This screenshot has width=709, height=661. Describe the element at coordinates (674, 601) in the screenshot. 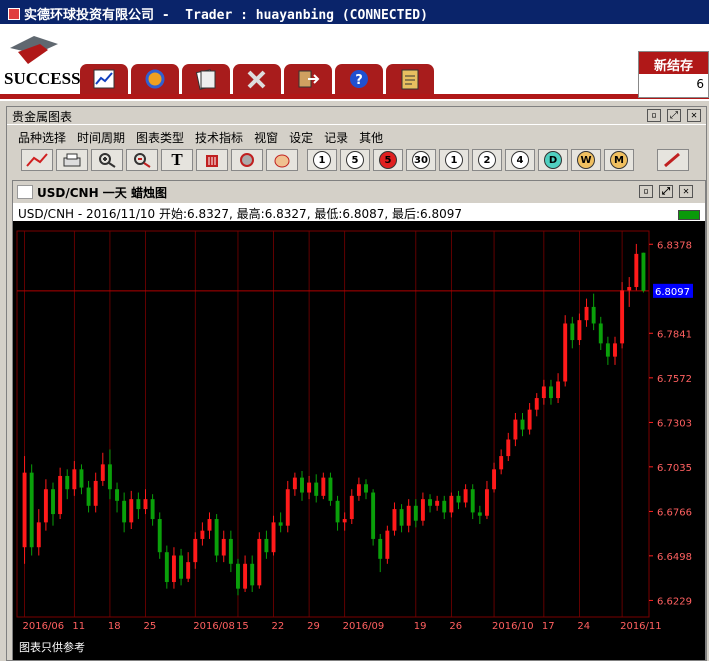

I see `y-tick-label: 6.6229` at that location.